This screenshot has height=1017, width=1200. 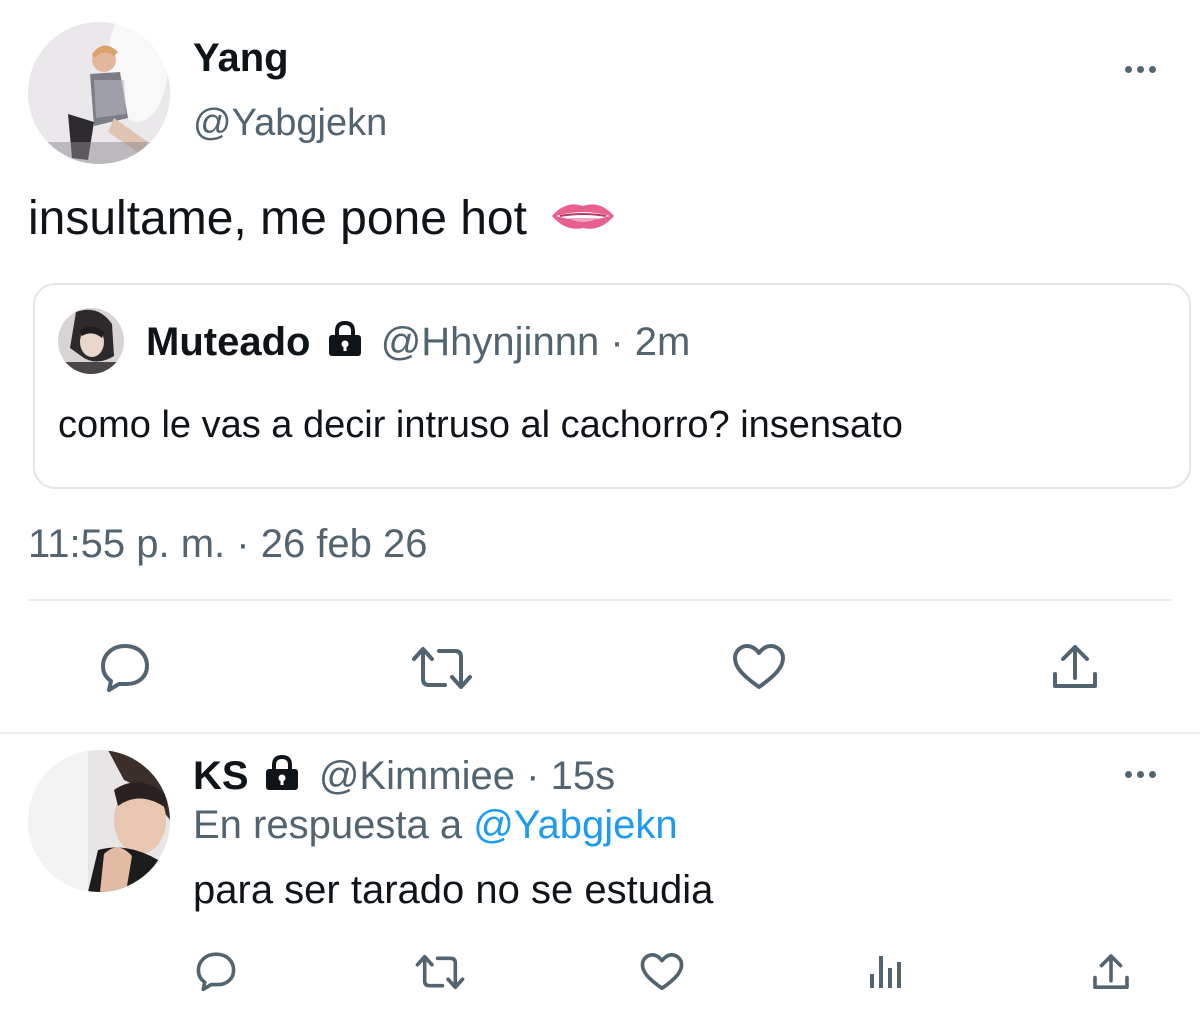 I want to click on quoted-author-handle: @Hhynjinnn, so click(x=490, y=342).